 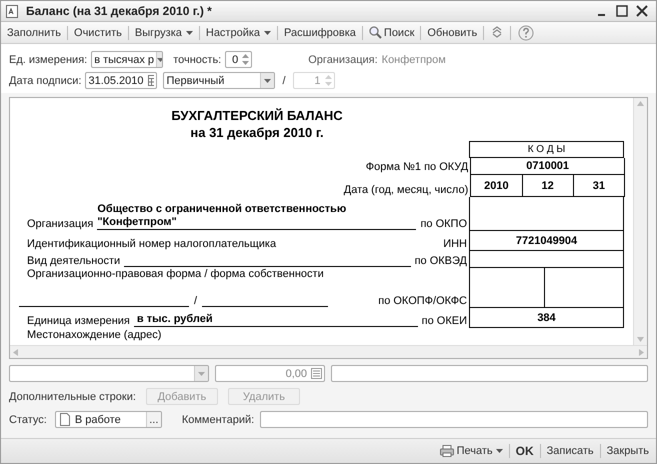 I want to click on activity-label: Вид деятельности, so click(x=73, y=261).